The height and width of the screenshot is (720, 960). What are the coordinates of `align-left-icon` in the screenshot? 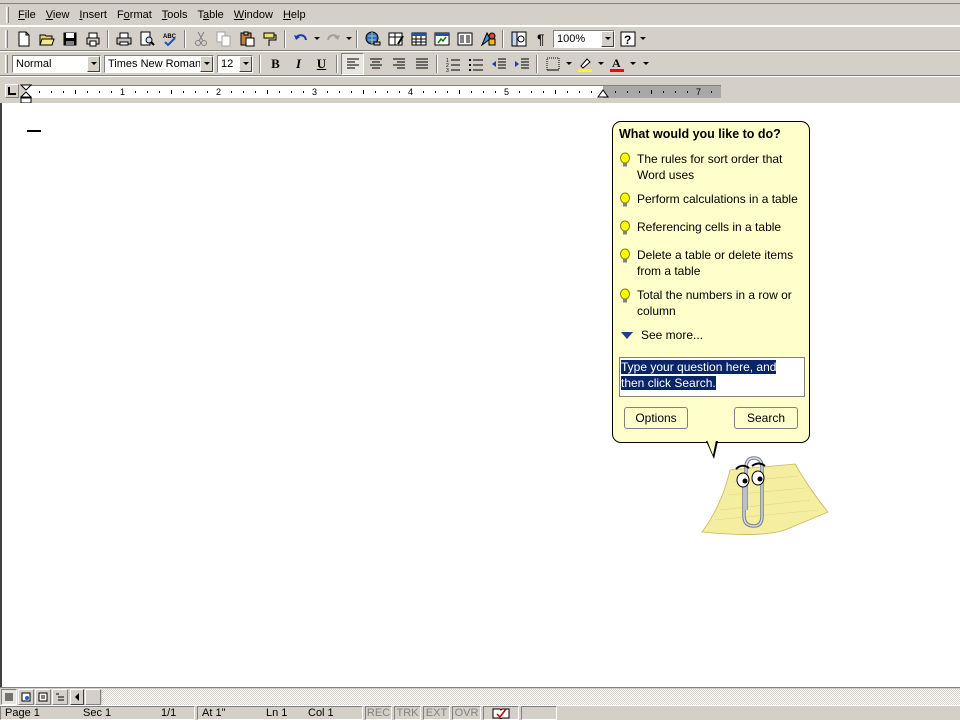 It's located at (352, 63).